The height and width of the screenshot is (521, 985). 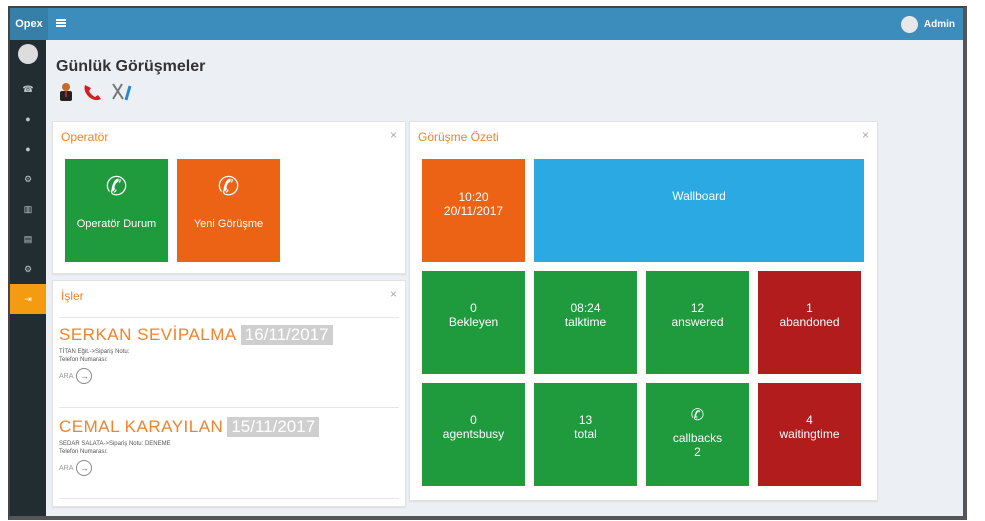 What do you see at coordinates (72, 296) in the screenshot?
I see `panel-title: İşler` at bounding box center [72, 296].